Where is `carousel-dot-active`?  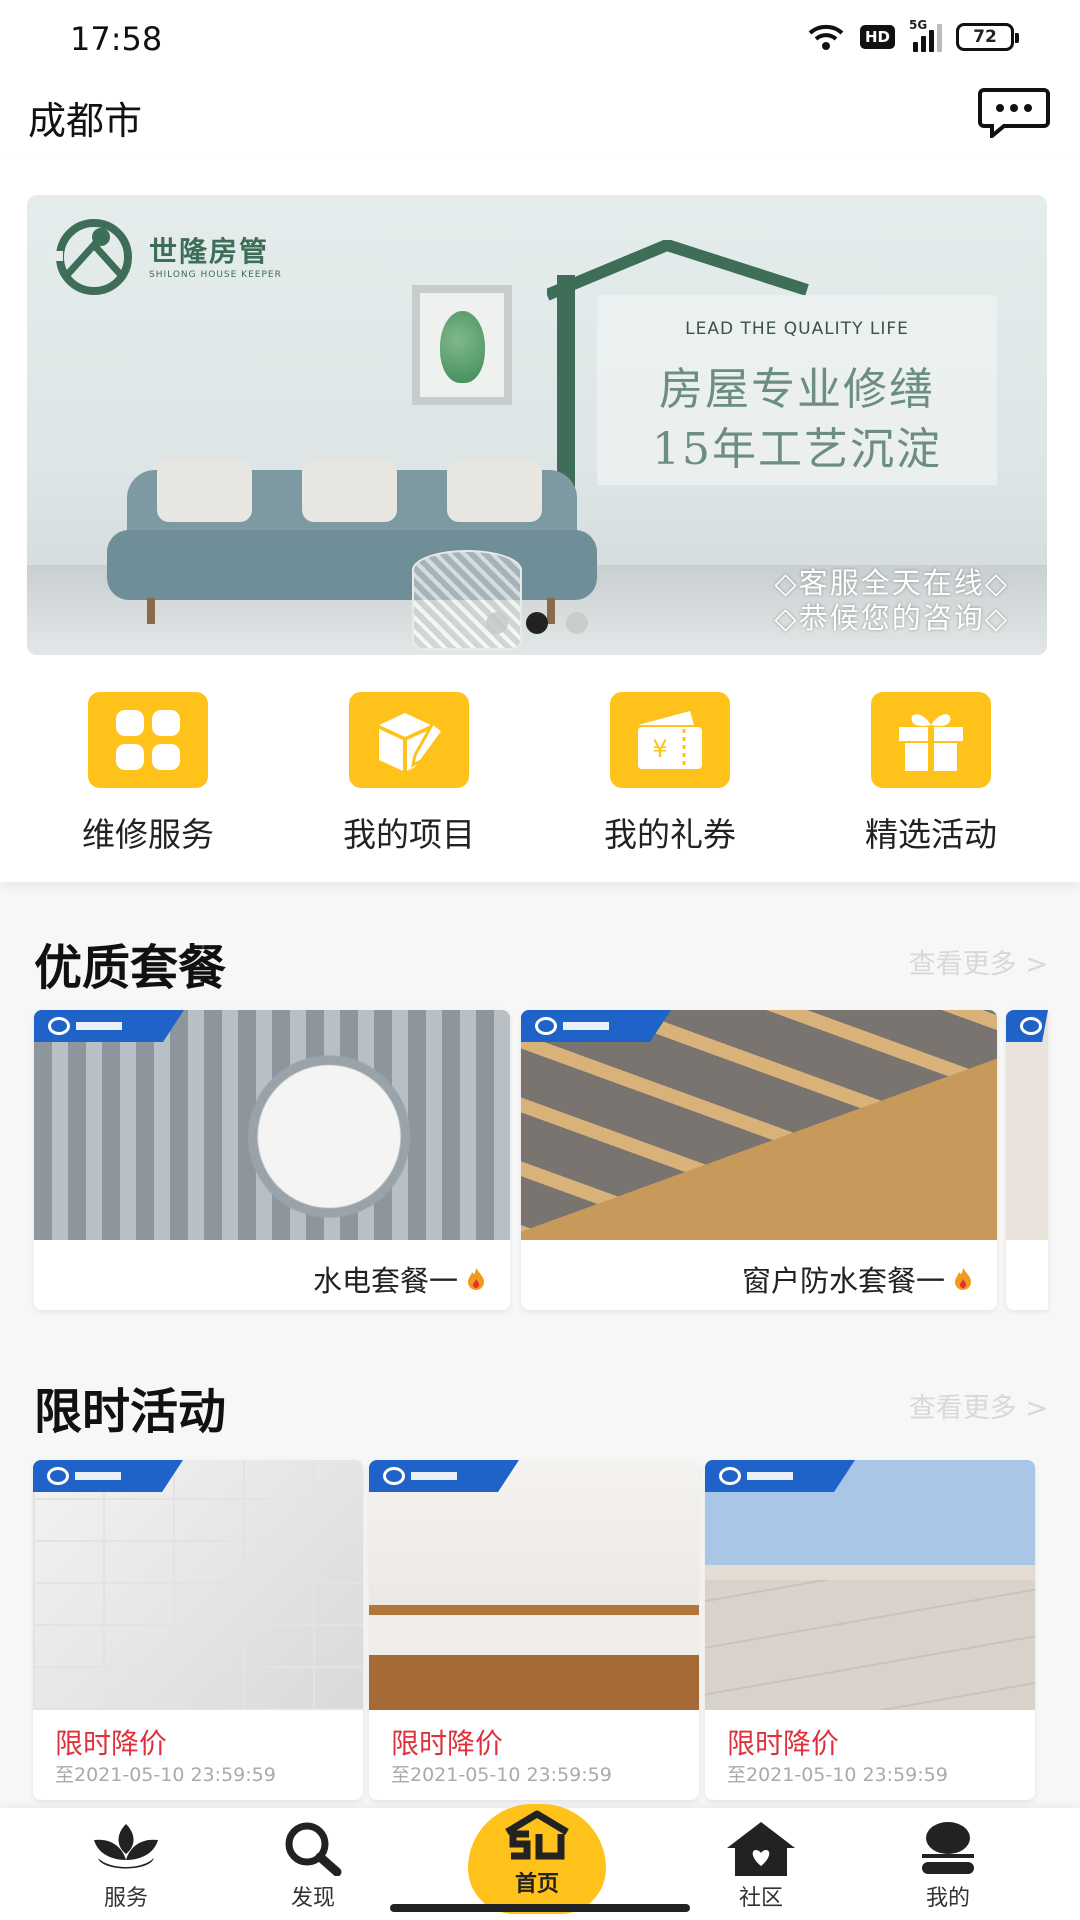
carousel-dot-active is located at coordinates (537, 623).